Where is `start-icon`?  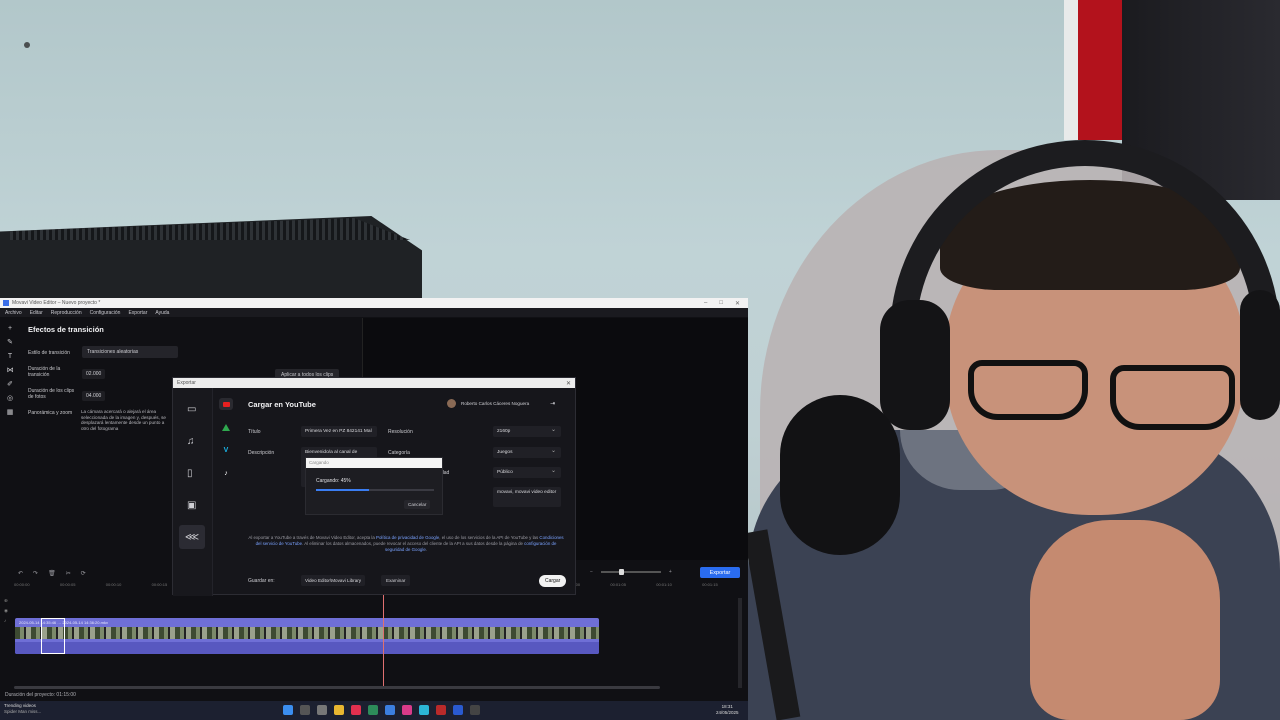 start-icon is located at coordinates (288, 710).